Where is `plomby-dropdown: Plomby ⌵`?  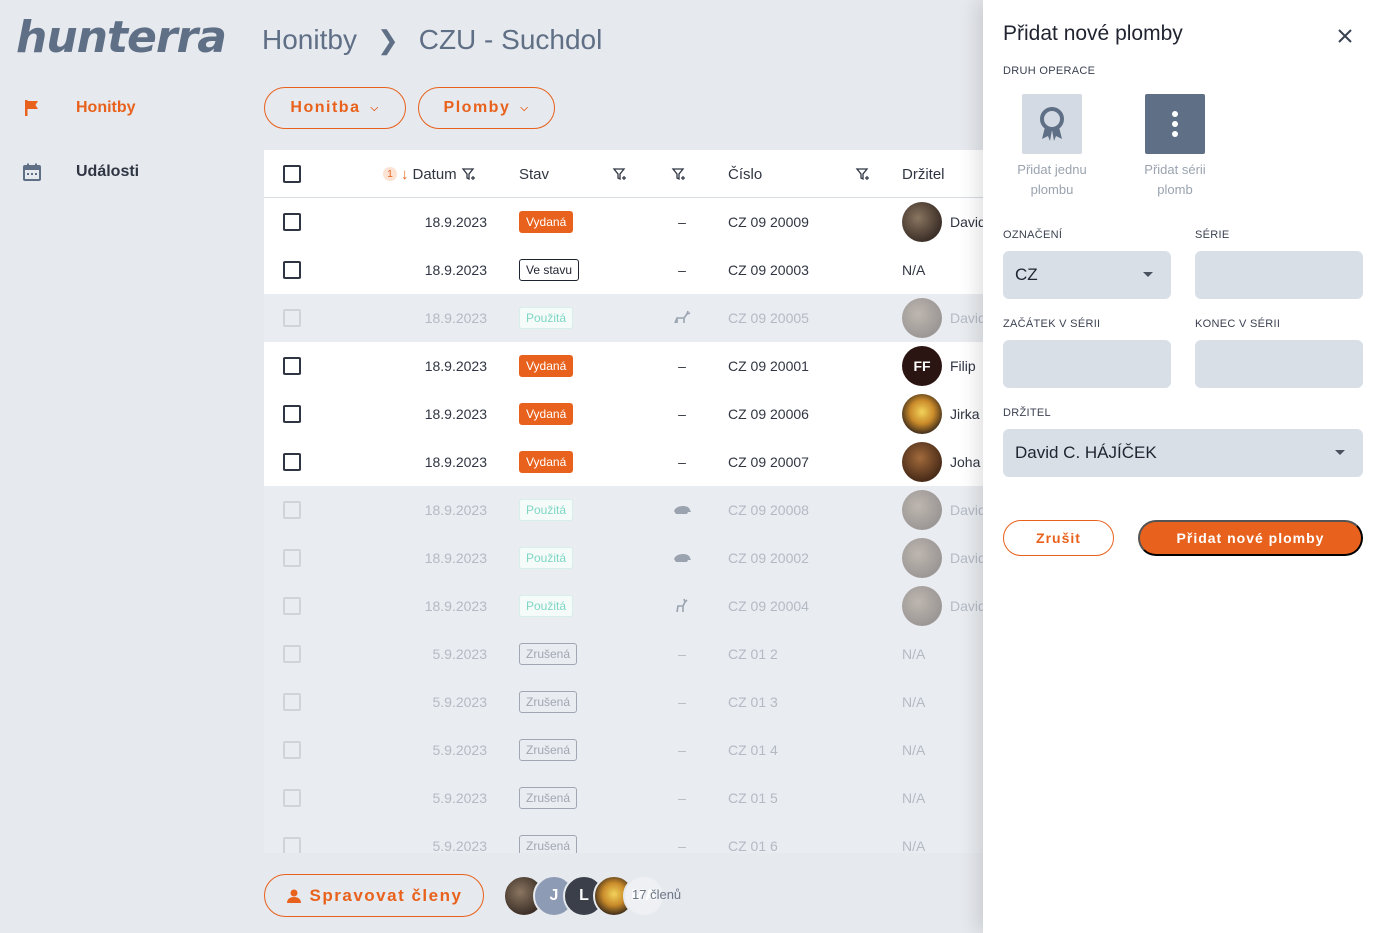
plomby-dropdown: Plomby ⌵ is located at coordinates (486, 108).